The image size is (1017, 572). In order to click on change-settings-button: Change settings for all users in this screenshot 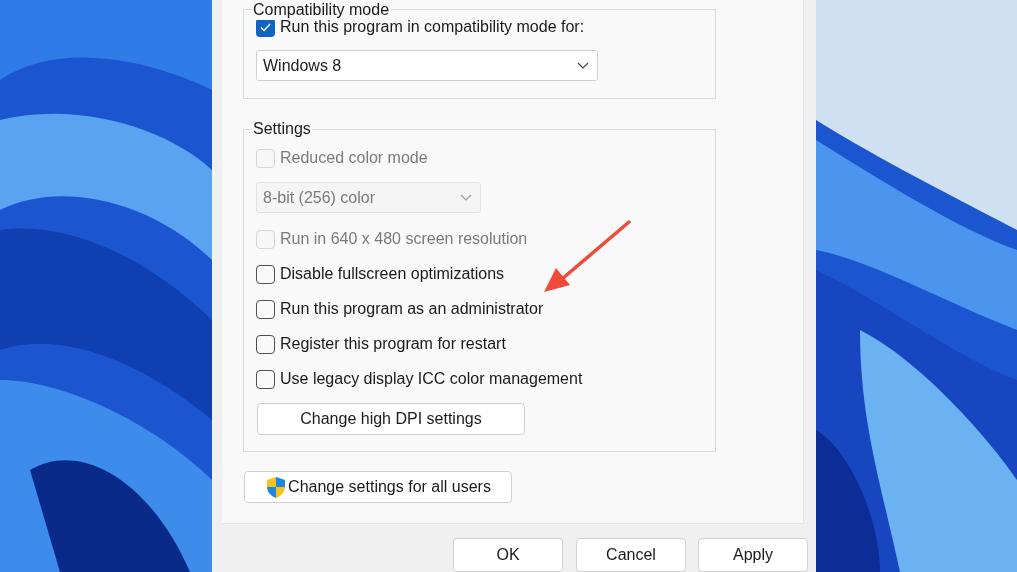, I will do `click(378, 487)`.